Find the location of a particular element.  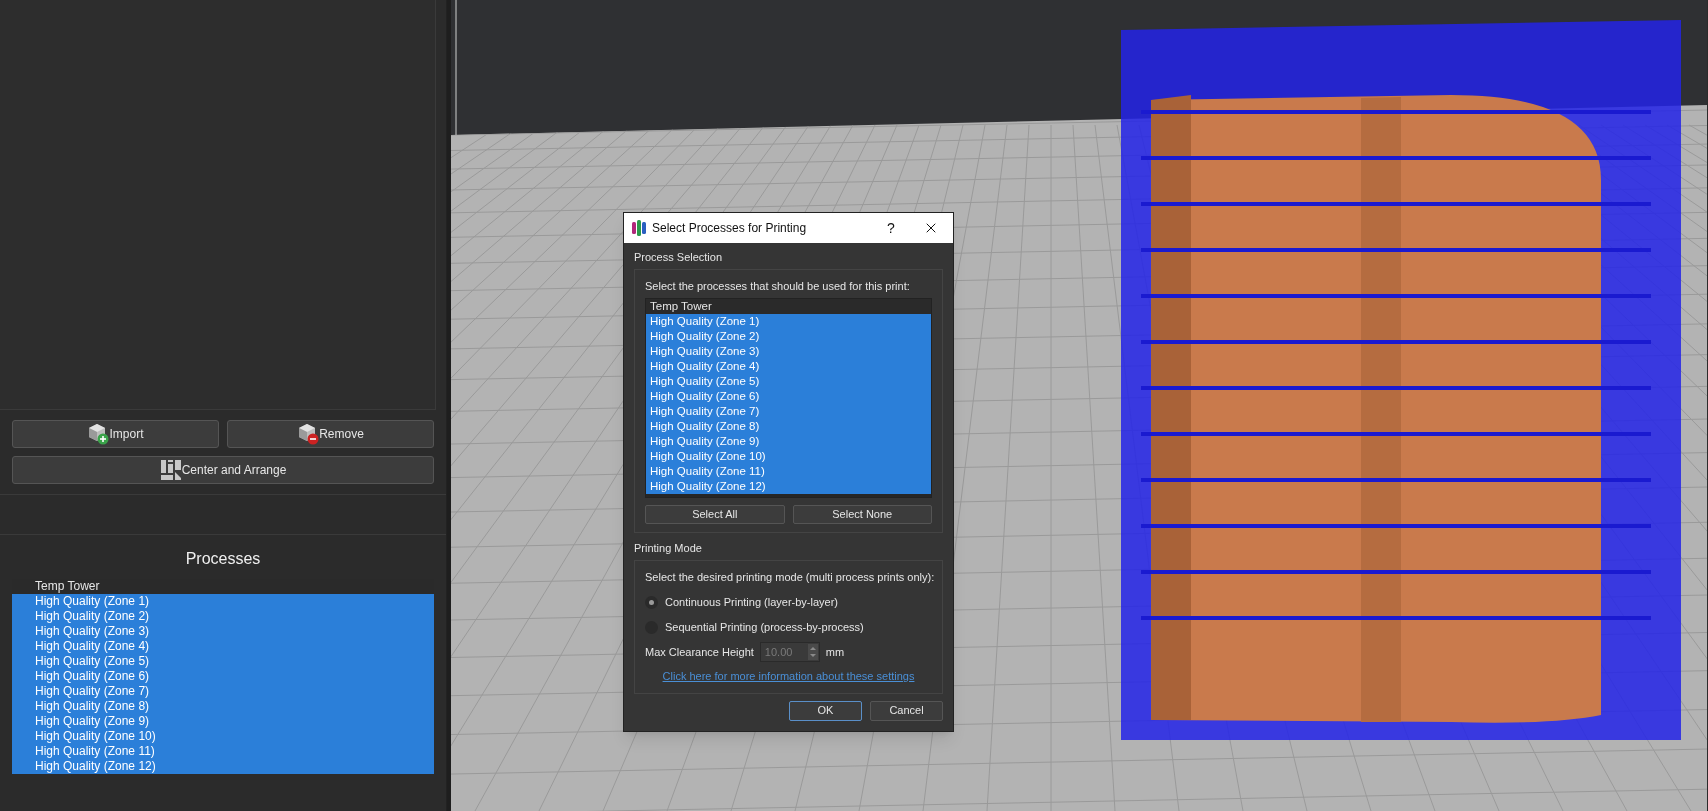

group-heading: Process Selection is located at coordinates (679, 257).